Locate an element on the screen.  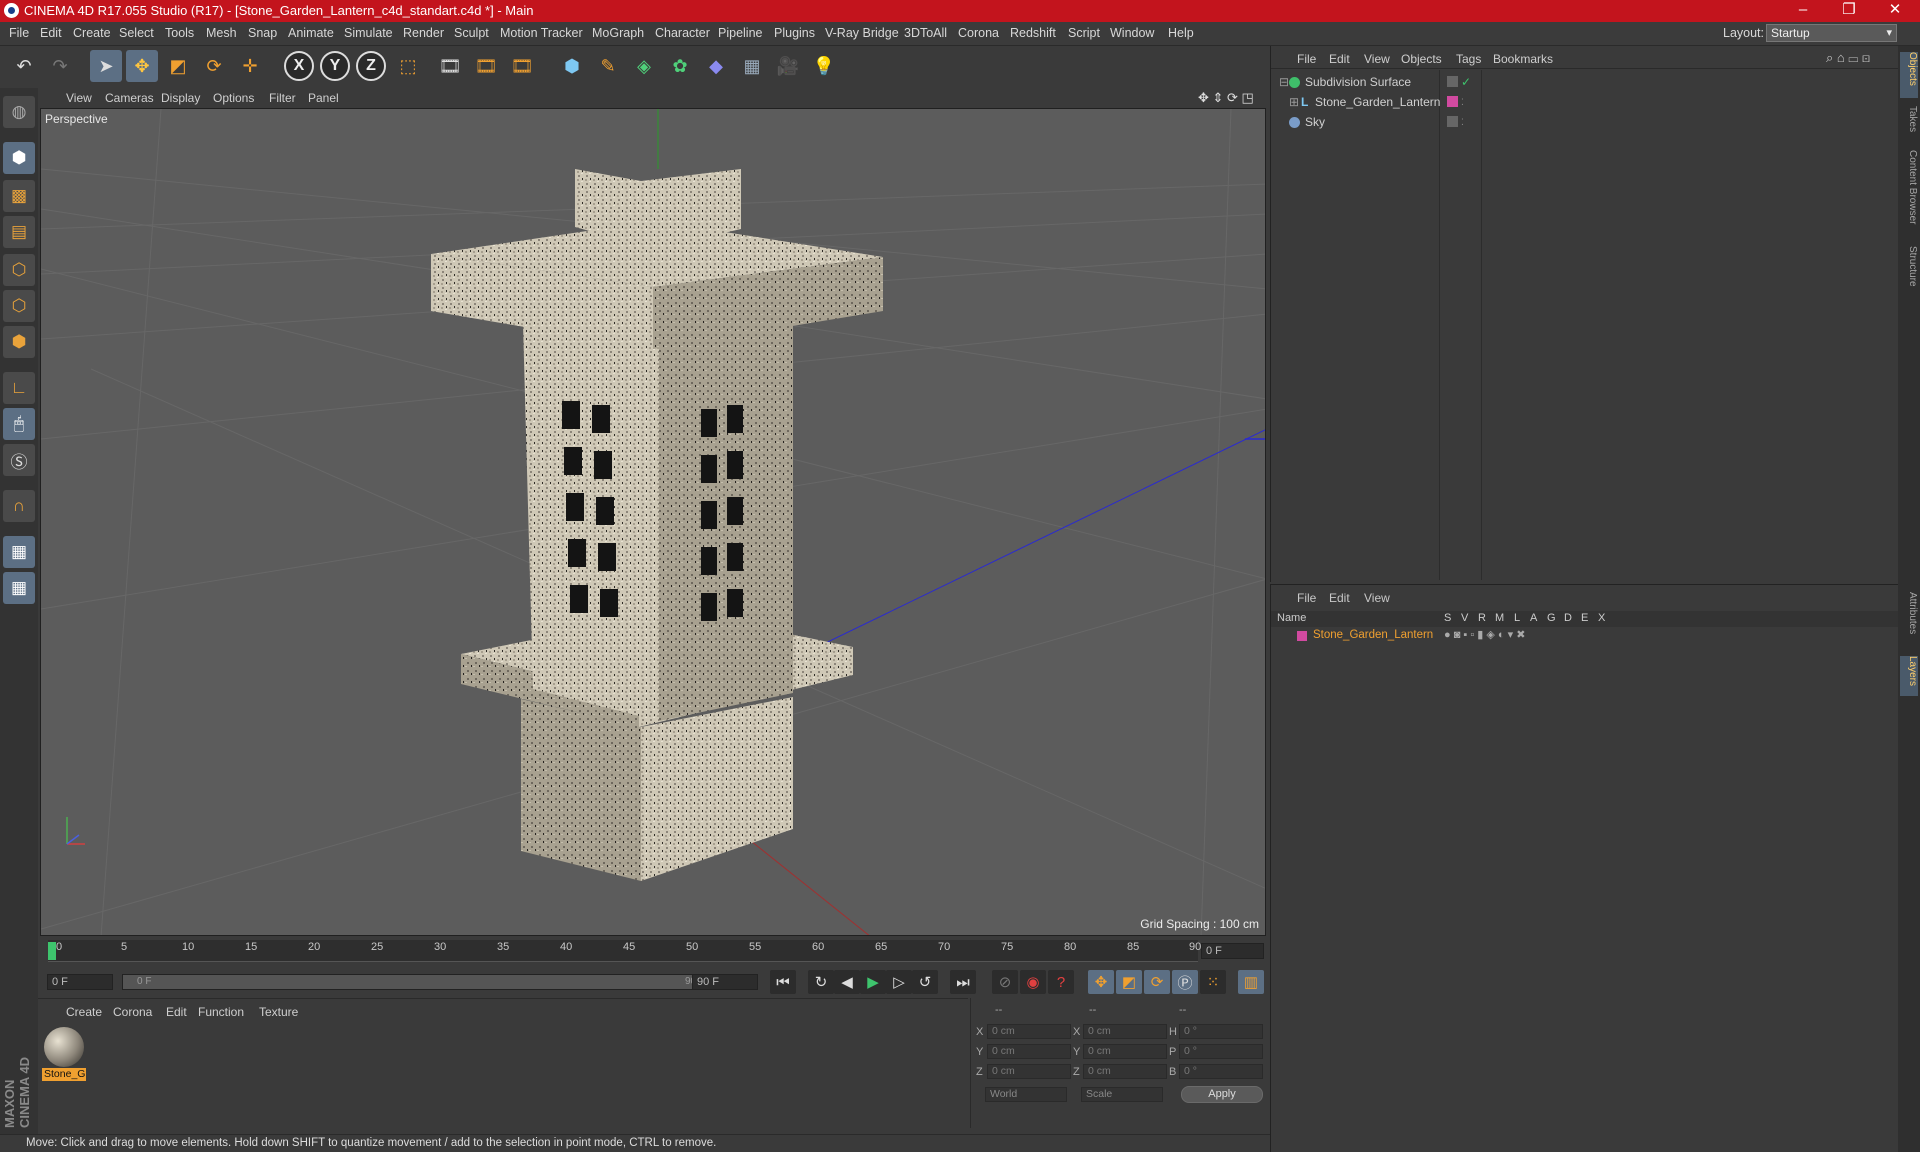
material-swatch: Stone_G is located at coordinates (64, 1053).